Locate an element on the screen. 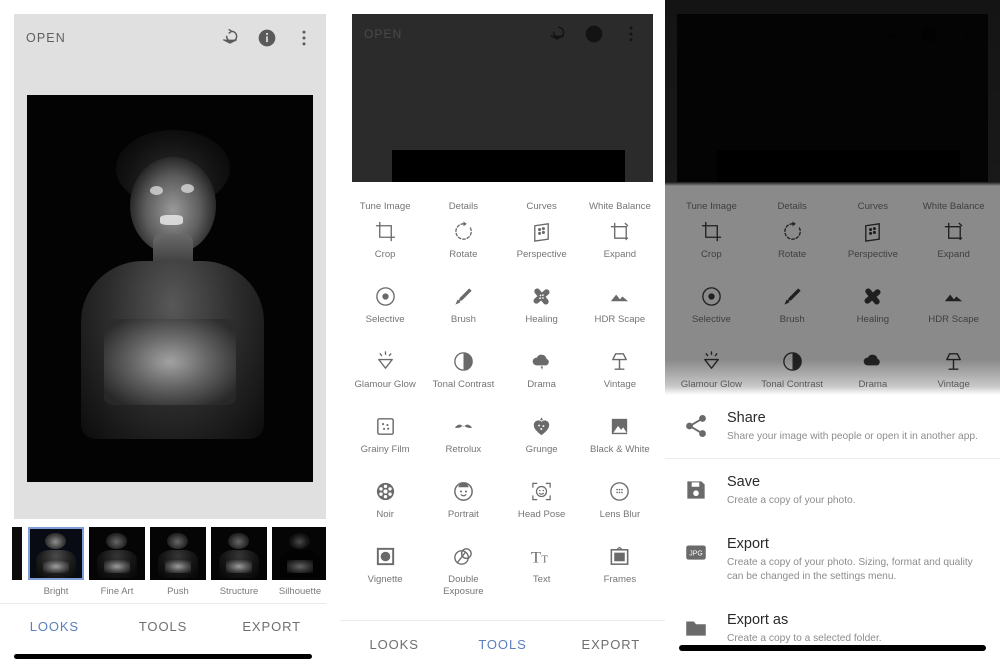 The height and width of the screenshot is (667, 1000). export-option-save: Save Create a copy of your photo. is located at coordinates (832, 489).